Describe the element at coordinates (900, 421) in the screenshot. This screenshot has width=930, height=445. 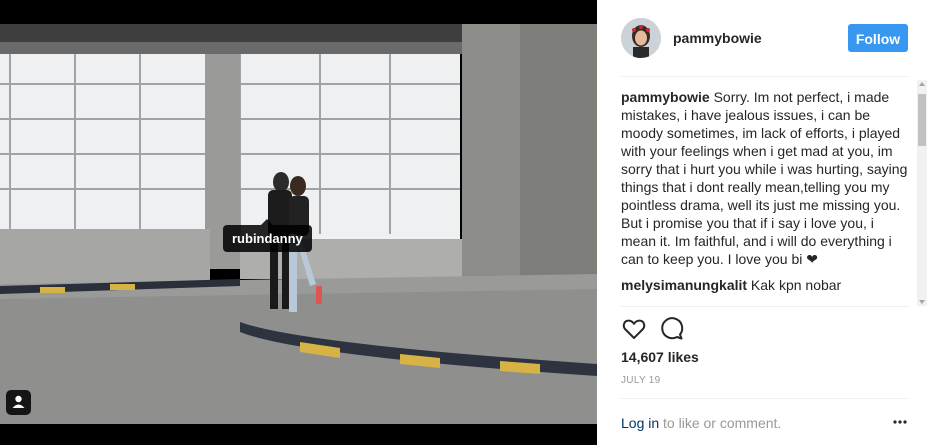
I see `more-options-icon` at that location.